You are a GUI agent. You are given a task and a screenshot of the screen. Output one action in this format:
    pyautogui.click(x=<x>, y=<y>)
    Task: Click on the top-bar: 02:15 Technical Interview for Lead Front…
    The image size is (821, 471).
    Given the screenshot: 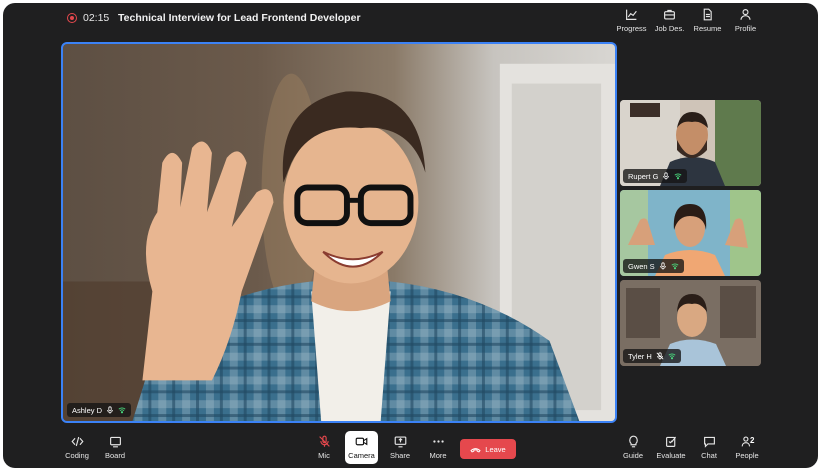 What is the action you would take?
    pyautogui.click(x=410, y=22)
    